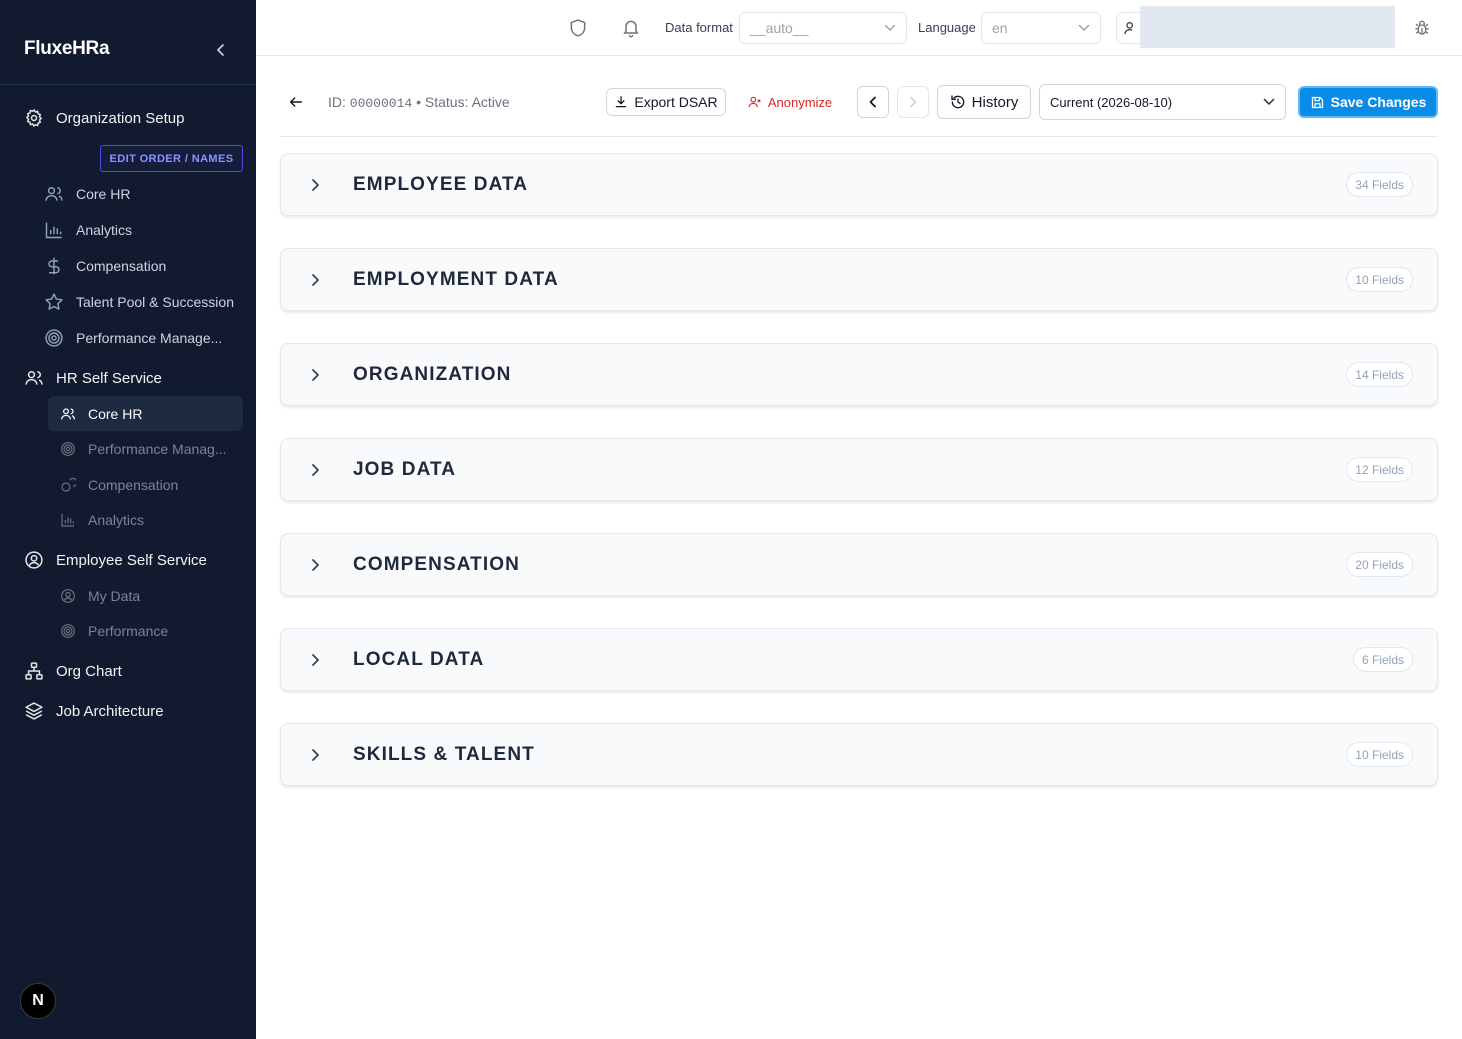  I want to click on section-skills-talent: SKILLS & TALENT 10 Fields, so click(859, 754).